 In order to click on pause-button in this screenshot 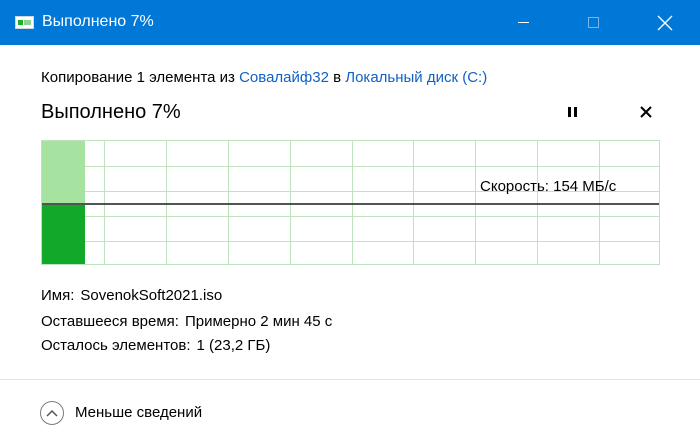, I will do `click(572, 112)`.